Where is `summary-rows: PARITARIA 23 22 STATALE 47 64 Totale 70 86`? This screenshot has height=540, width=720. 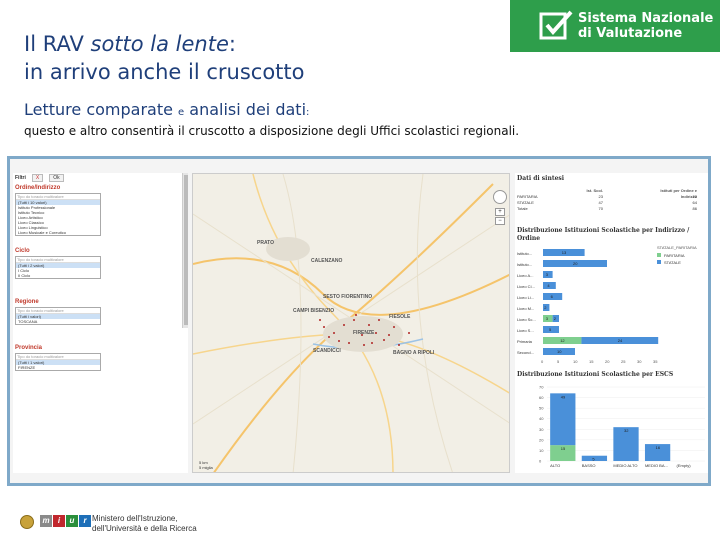 summary-rows: PARITARIA 23 22 STATALE 47 64 Totale 70 86 is located at coordinates (607, 203).